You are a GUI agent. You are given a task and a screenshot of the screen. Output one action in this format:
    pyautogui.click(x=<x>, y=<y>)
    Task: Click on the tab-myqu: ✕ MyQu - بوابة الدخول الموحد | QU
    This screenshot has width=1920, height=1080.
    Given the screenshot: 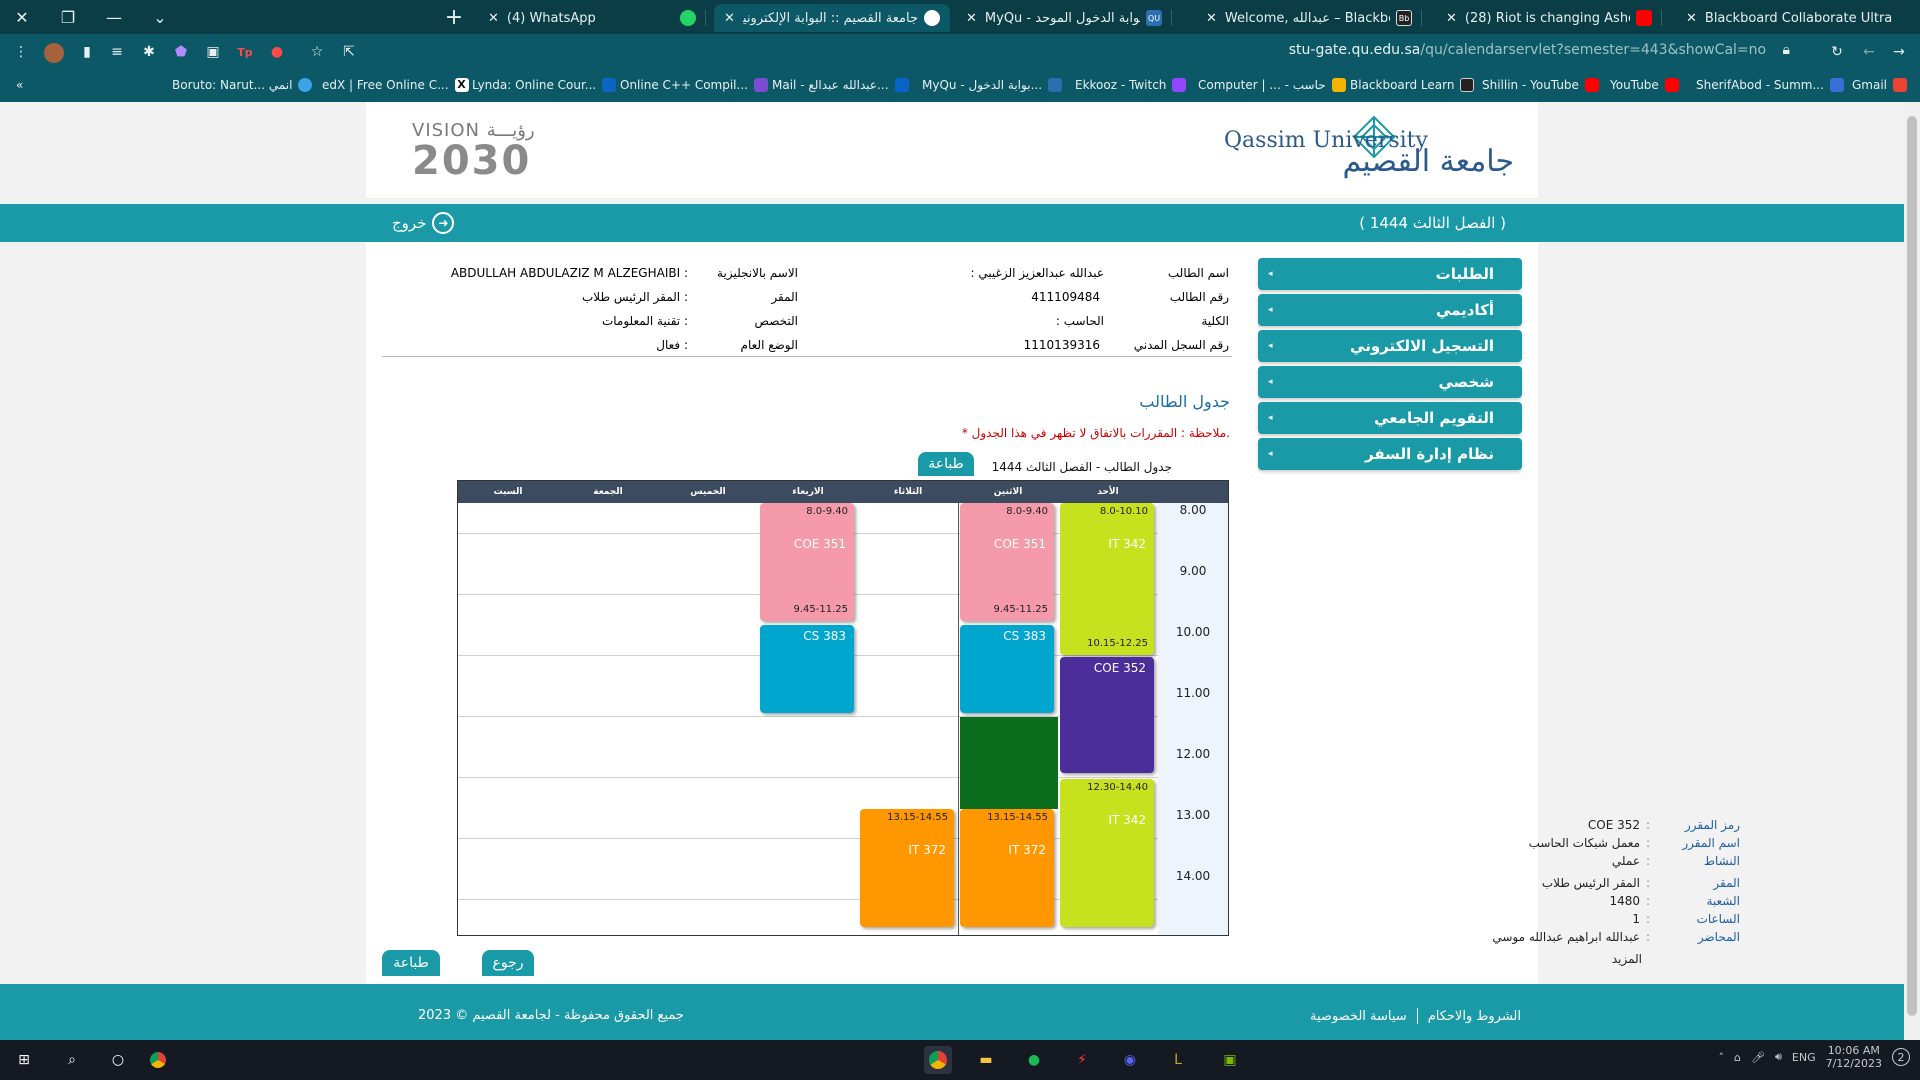 What is the action you would take?
    pyautogui.click(x=1064, y=18)
    